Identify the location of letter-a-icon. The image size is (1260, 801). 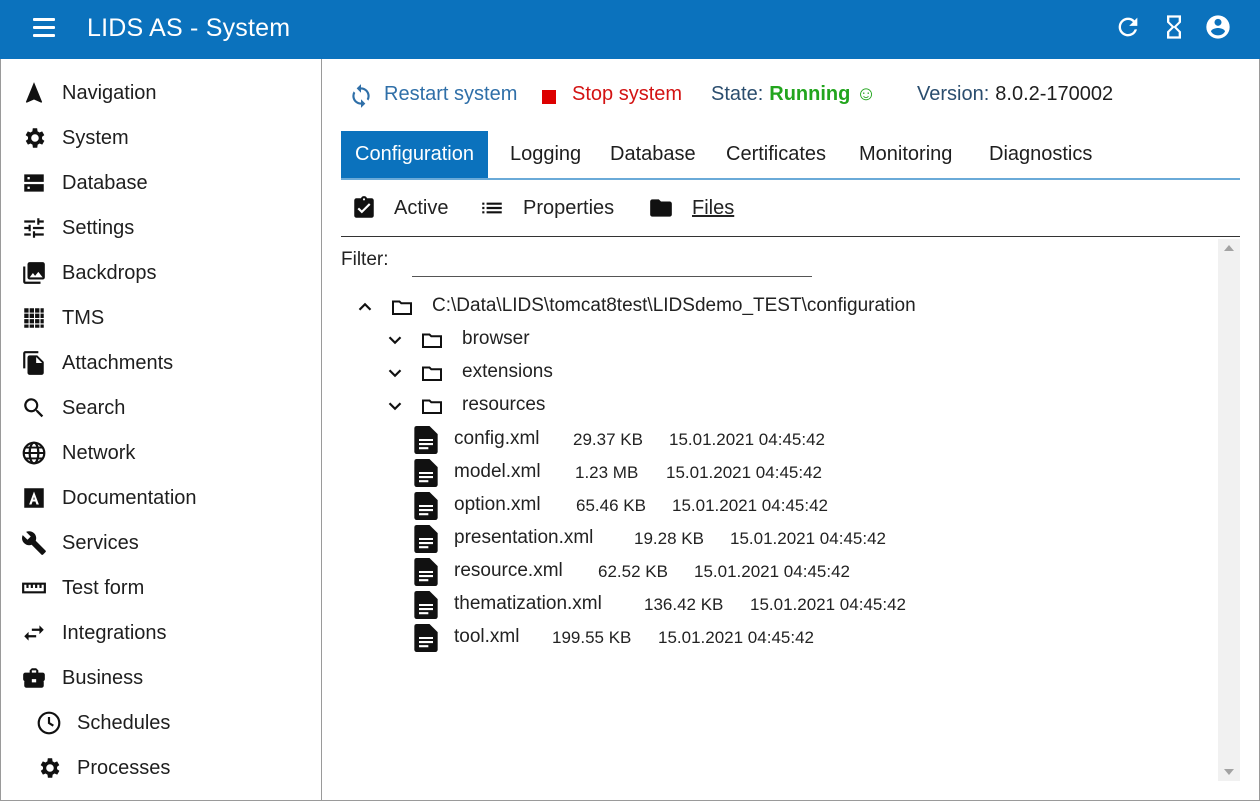
(34, 498).